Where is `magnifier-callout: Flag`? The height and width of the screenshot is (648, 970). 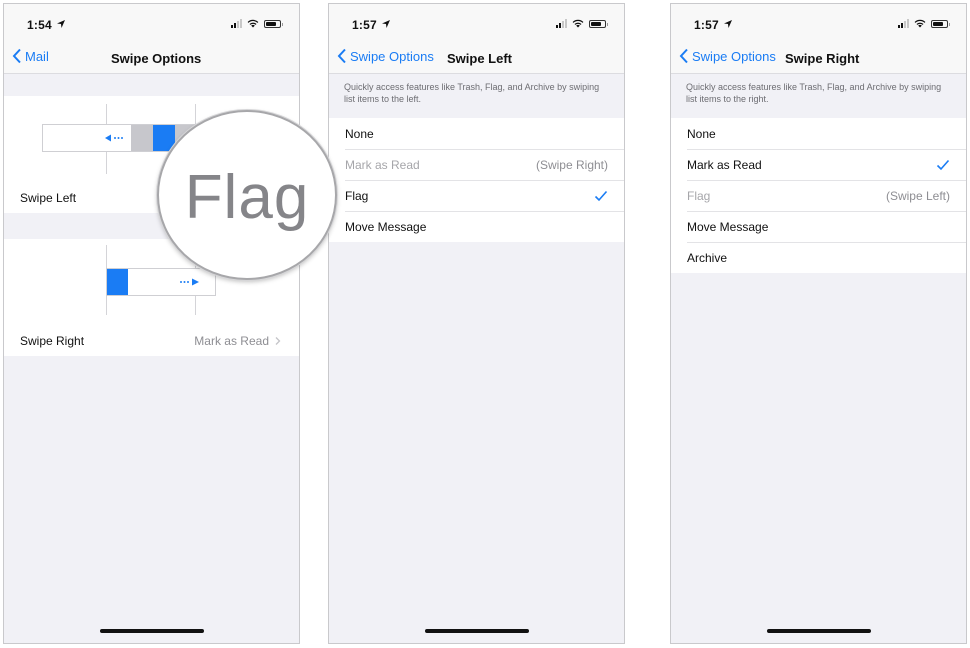
magnifier-callout: Flag is located at coordinates (247, 195).